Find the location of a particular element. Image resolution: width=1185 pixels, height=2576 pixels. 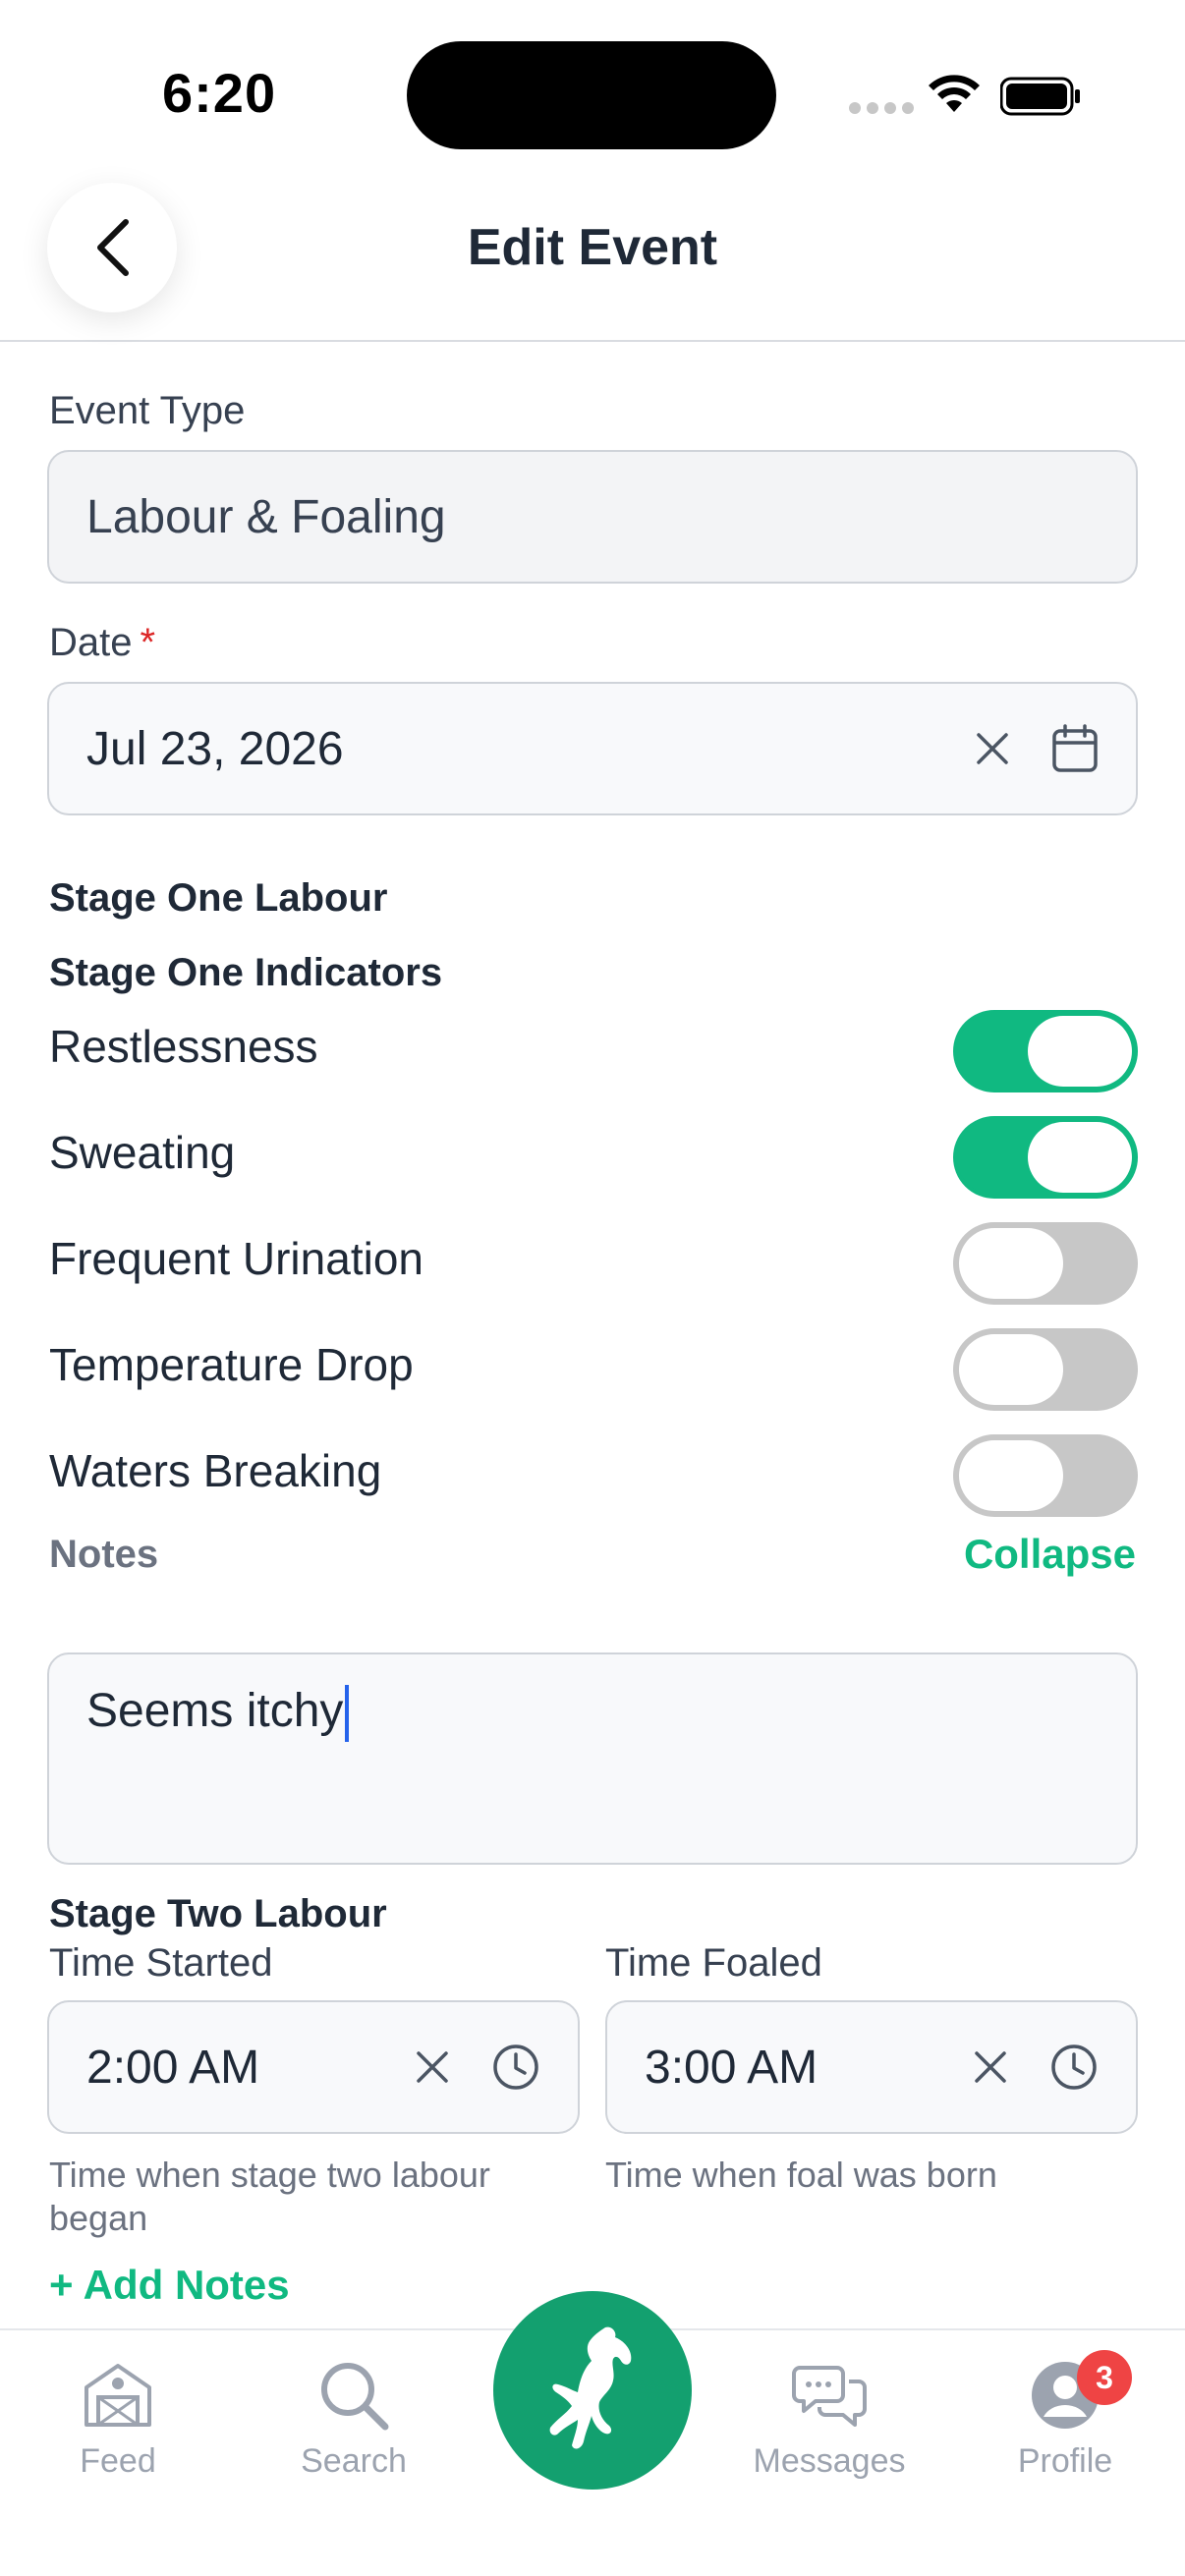

time-foaled-helper: Time when foal was born is located at coordinates (801, 2175).